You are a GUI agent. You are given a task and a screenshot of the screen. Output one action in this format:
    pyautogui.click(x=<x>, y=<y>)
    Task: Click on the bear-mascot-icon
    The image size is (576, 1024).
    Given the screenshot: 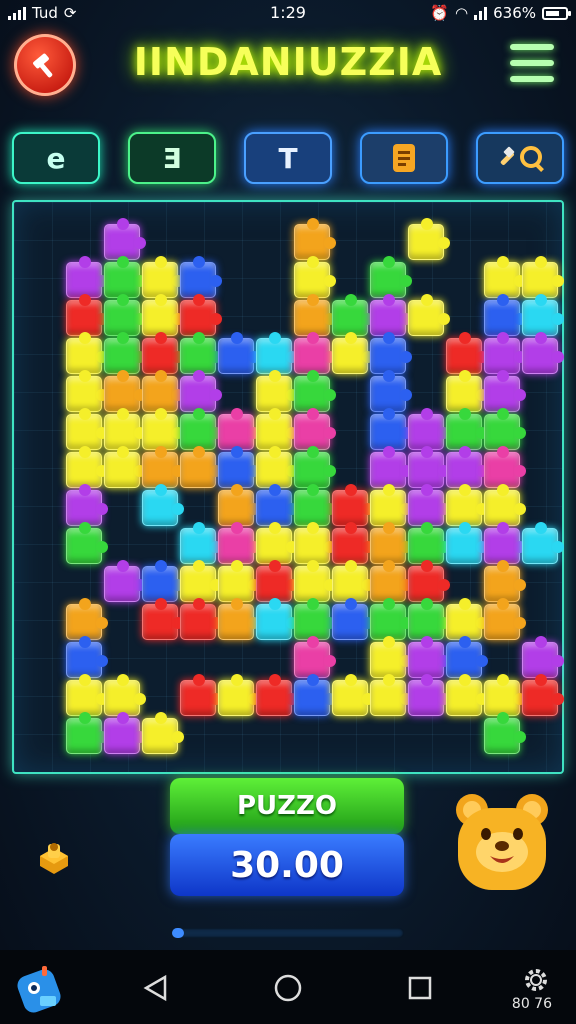 What is the action you would take?
    pyautogui.click(x=502, y=842)
    